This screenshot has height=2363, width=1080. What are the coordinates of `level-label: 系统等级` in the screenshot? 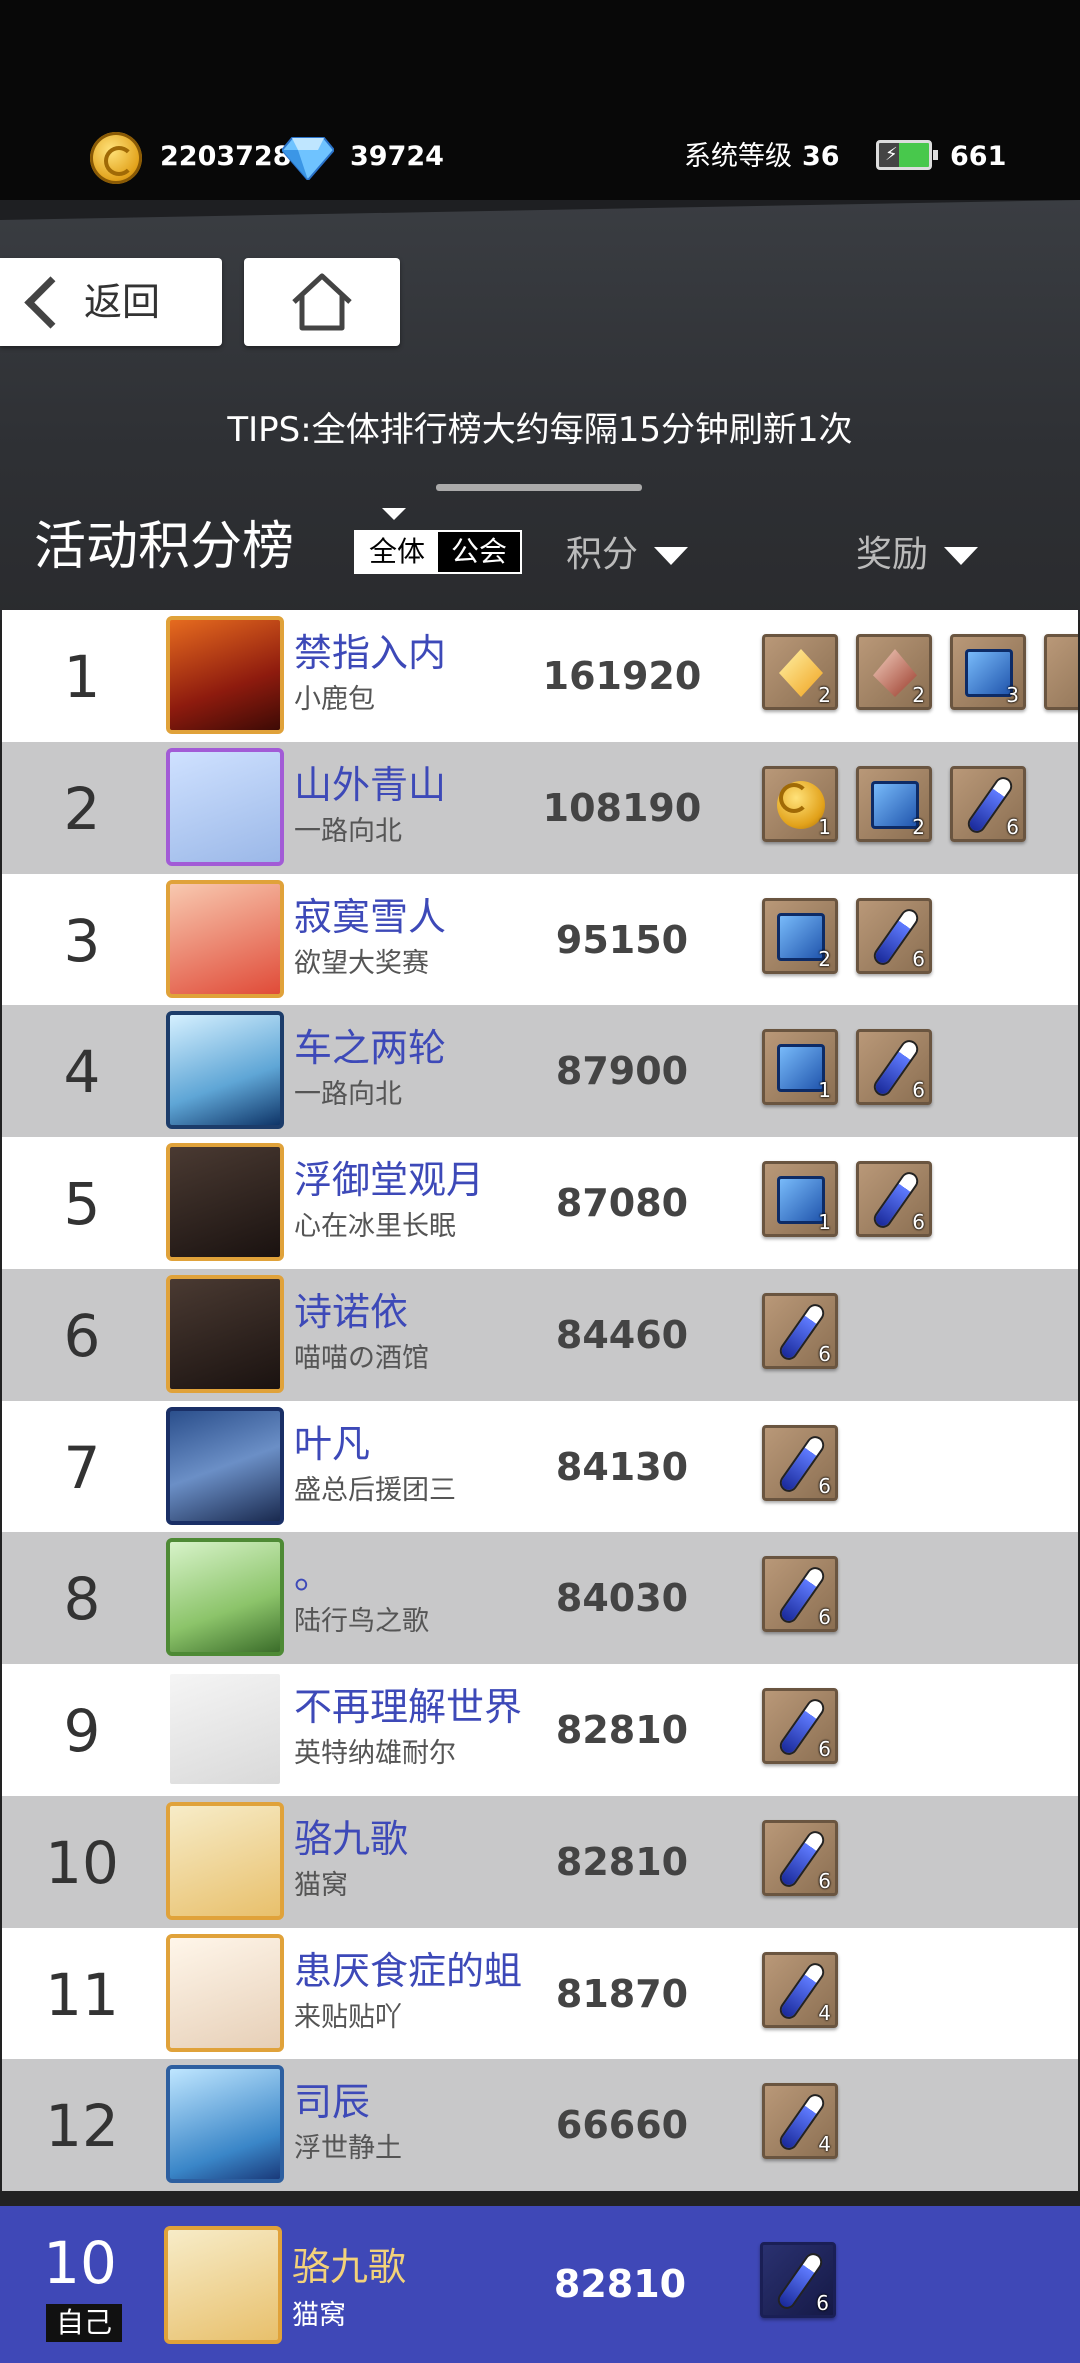 It's located at (738, 156).